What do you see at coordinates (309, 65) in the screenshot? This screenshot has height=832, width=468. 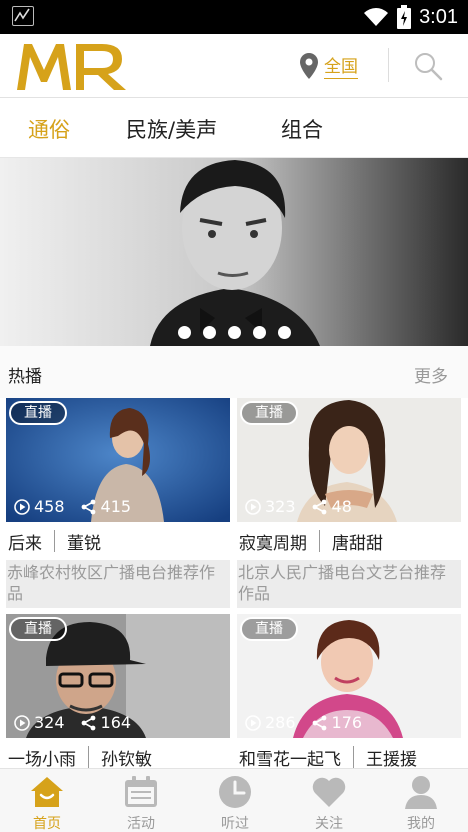 I see `location-pin-icon` at bounding box center [309, 65].